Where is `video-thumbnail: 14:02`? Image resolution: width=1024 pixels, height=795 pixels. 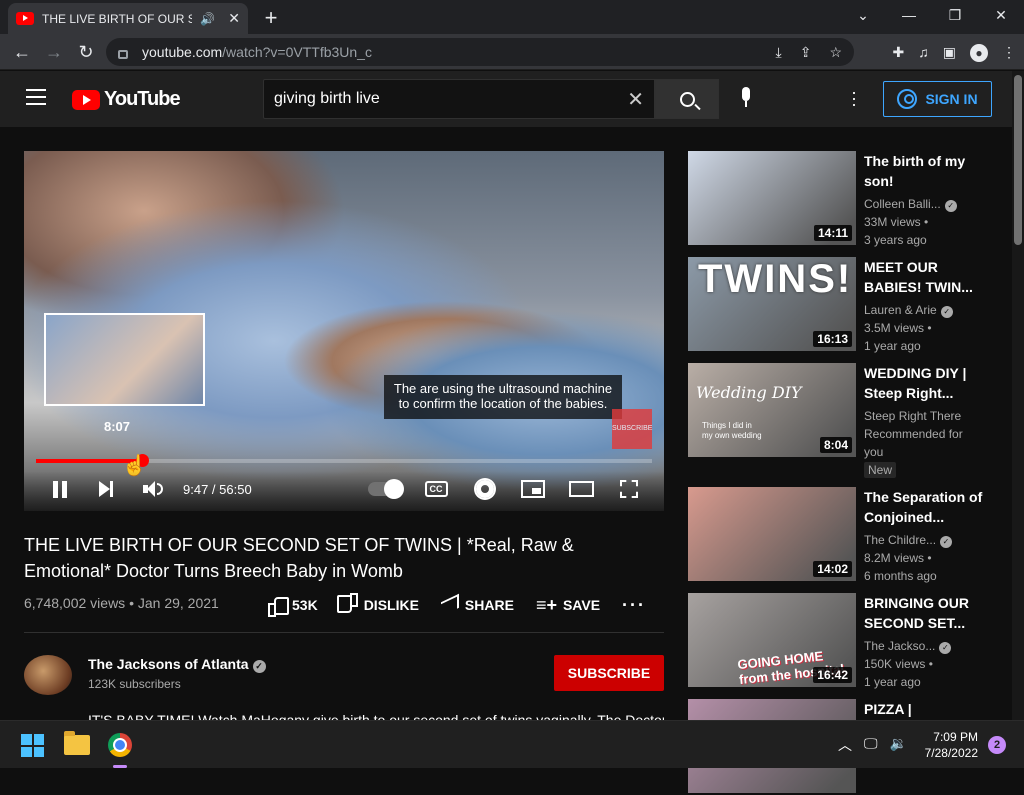 video-thumbnail: 14:02 is located at coordinates (772, 534).